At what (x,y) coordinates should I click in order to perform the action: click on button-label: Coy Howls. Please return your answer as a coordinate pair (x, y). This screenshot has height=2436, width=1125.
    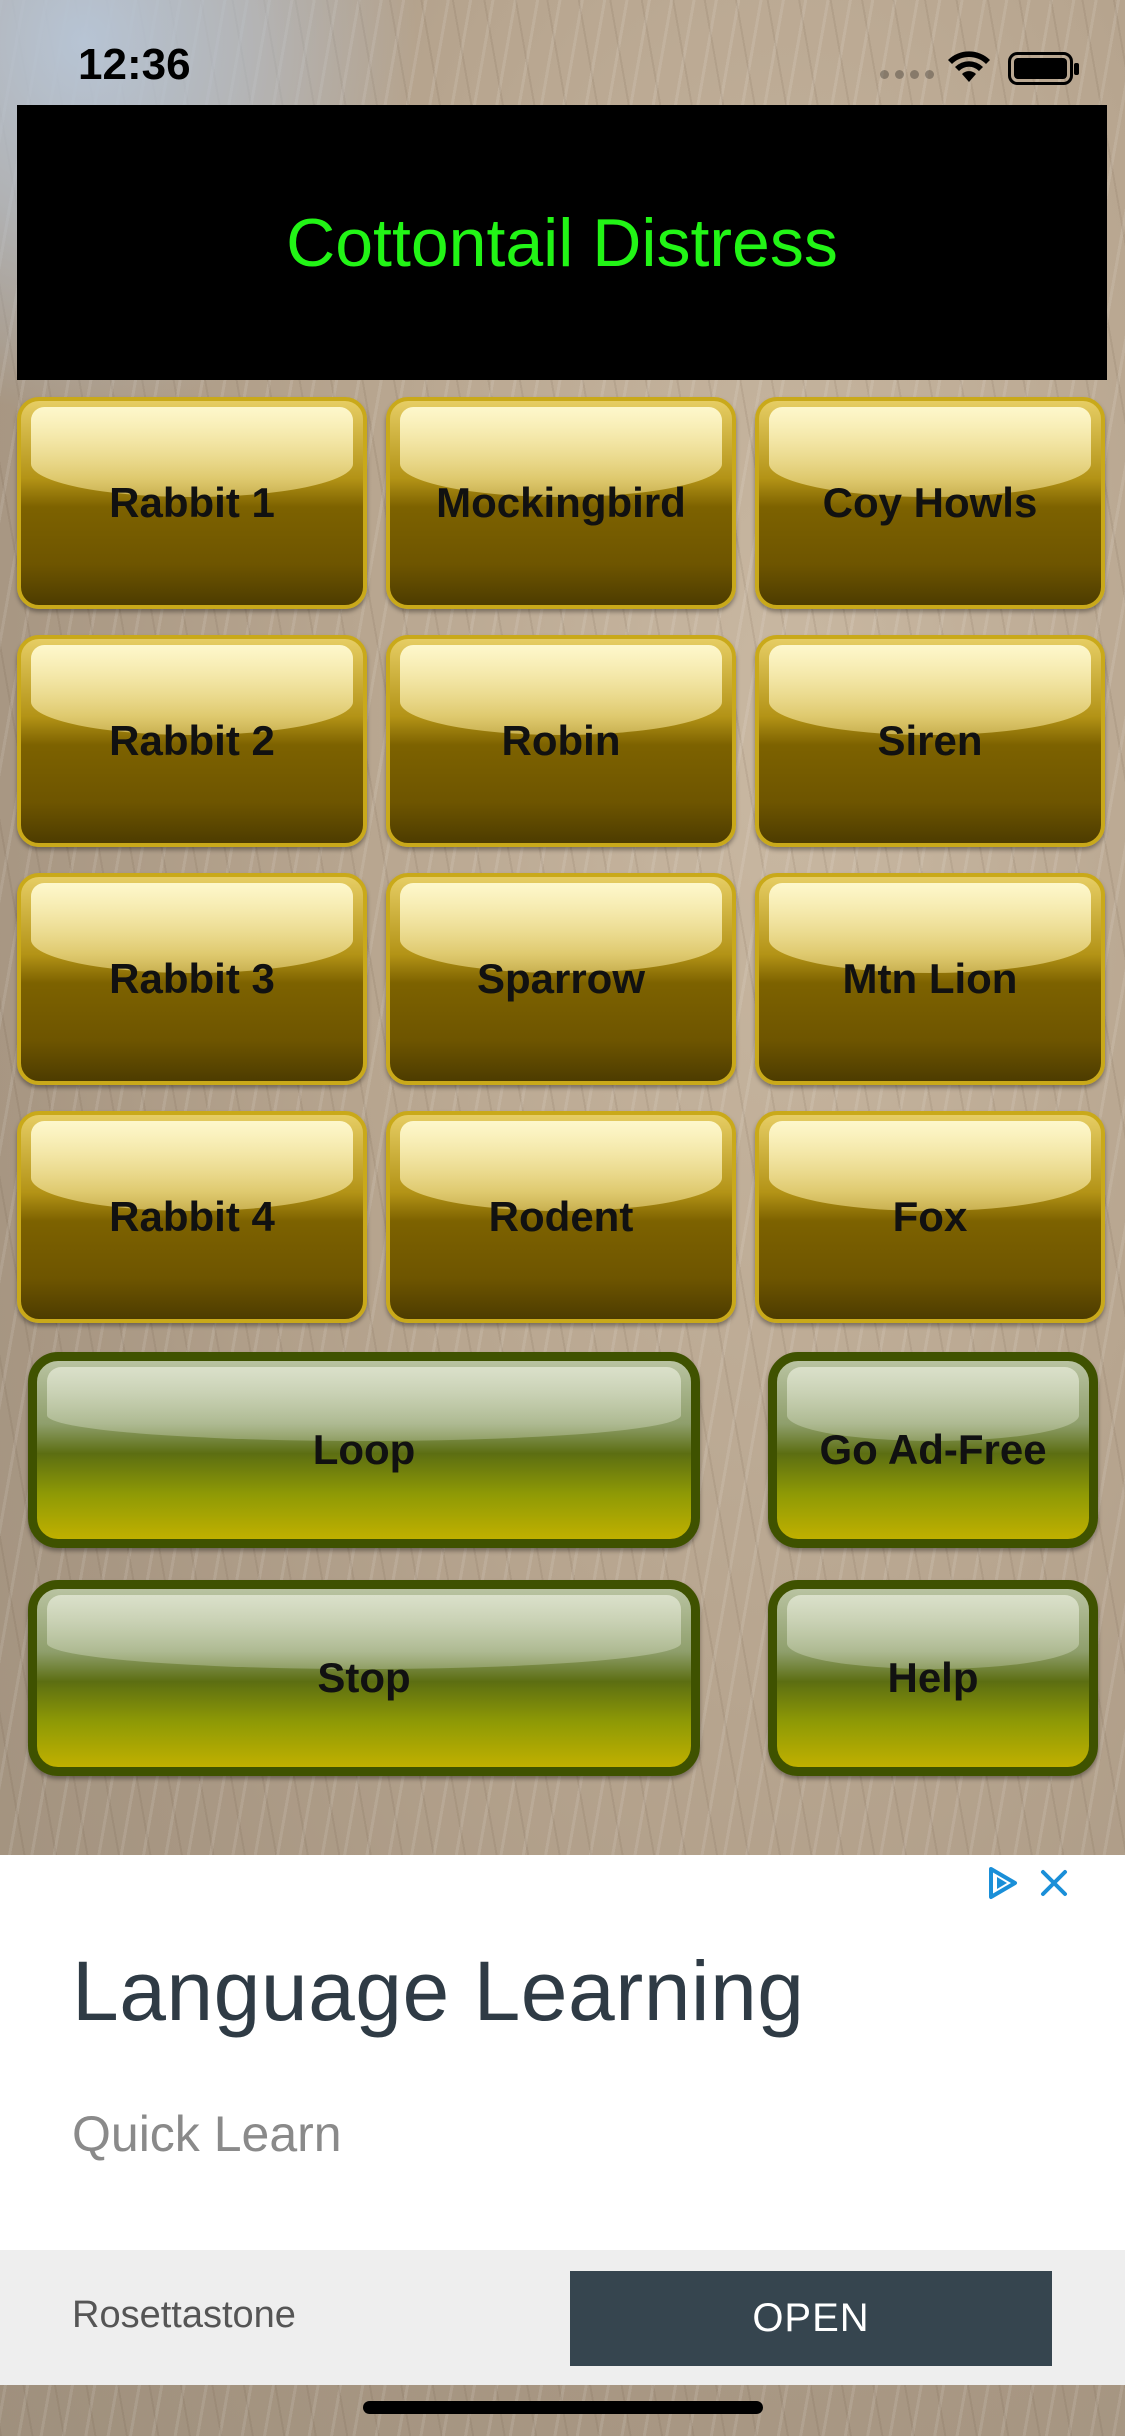
    Looking at the image, I should click on (930, 502).